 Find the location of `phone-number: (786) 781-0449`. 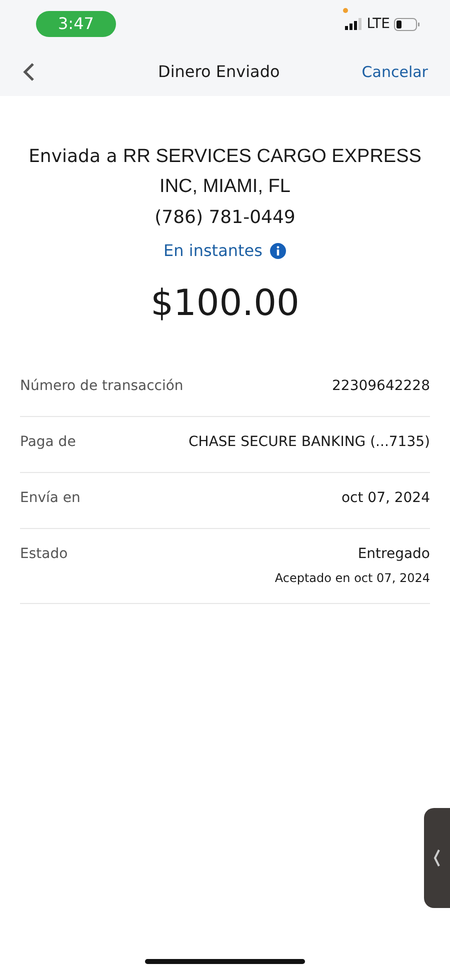

phone-number: (786) 781-0449 is located at coordinates (225, 218).